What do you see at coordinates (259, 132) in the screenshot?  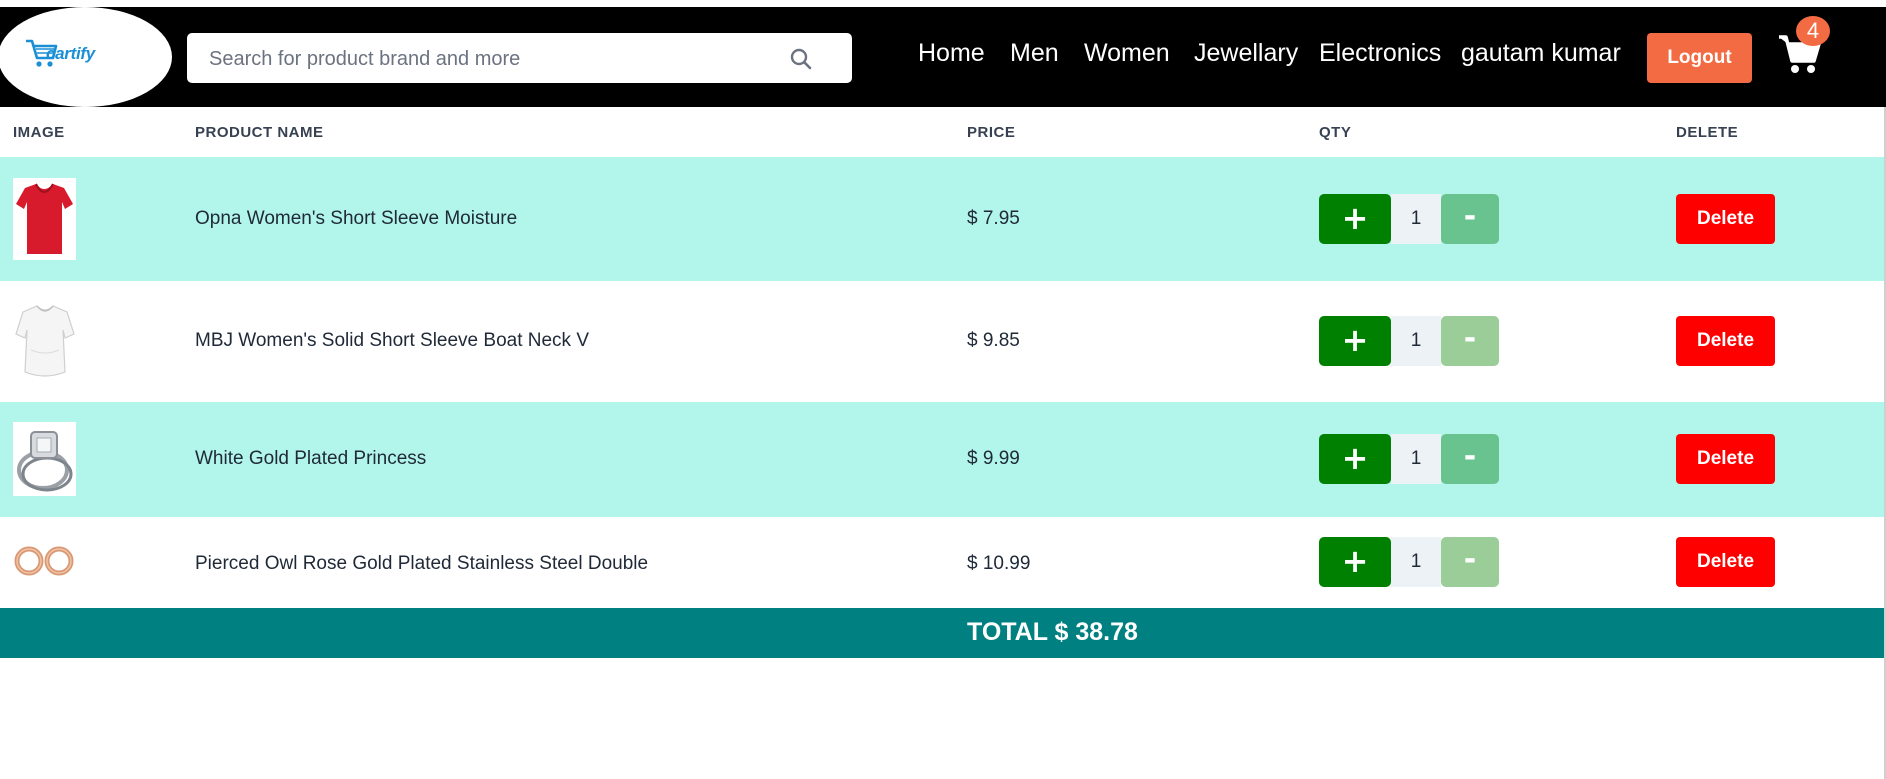 I see `col-product-name: PRODUCT NAME` at bounding box center [259, 132].